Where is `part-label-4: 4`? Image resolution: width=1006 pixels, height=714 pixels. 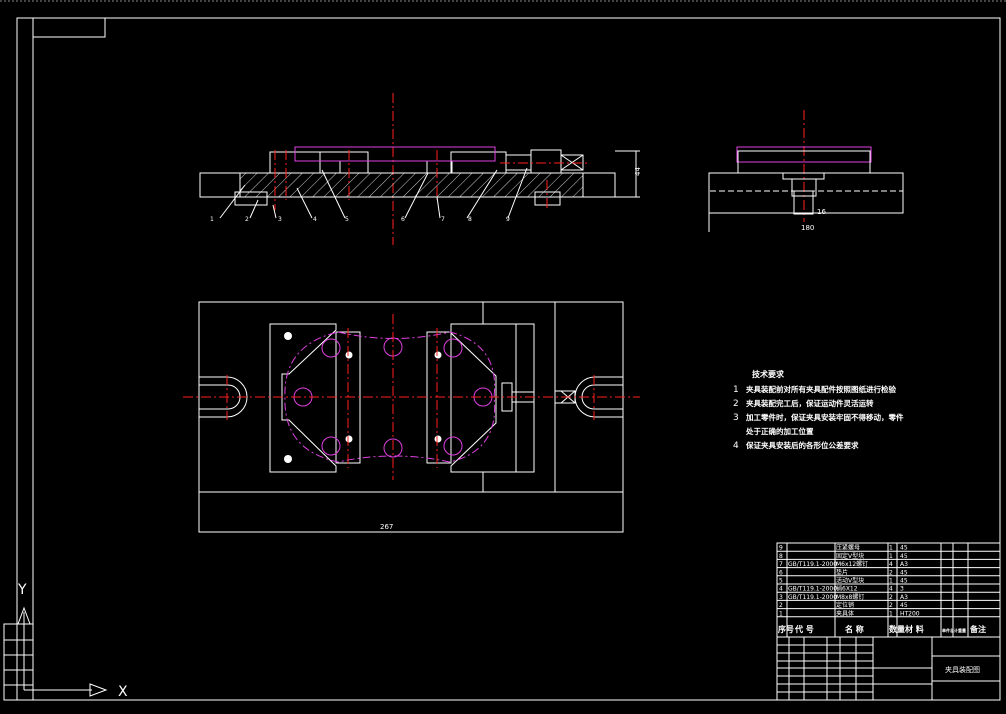
part-label-4: 4 is located at coordinates (315, 219).